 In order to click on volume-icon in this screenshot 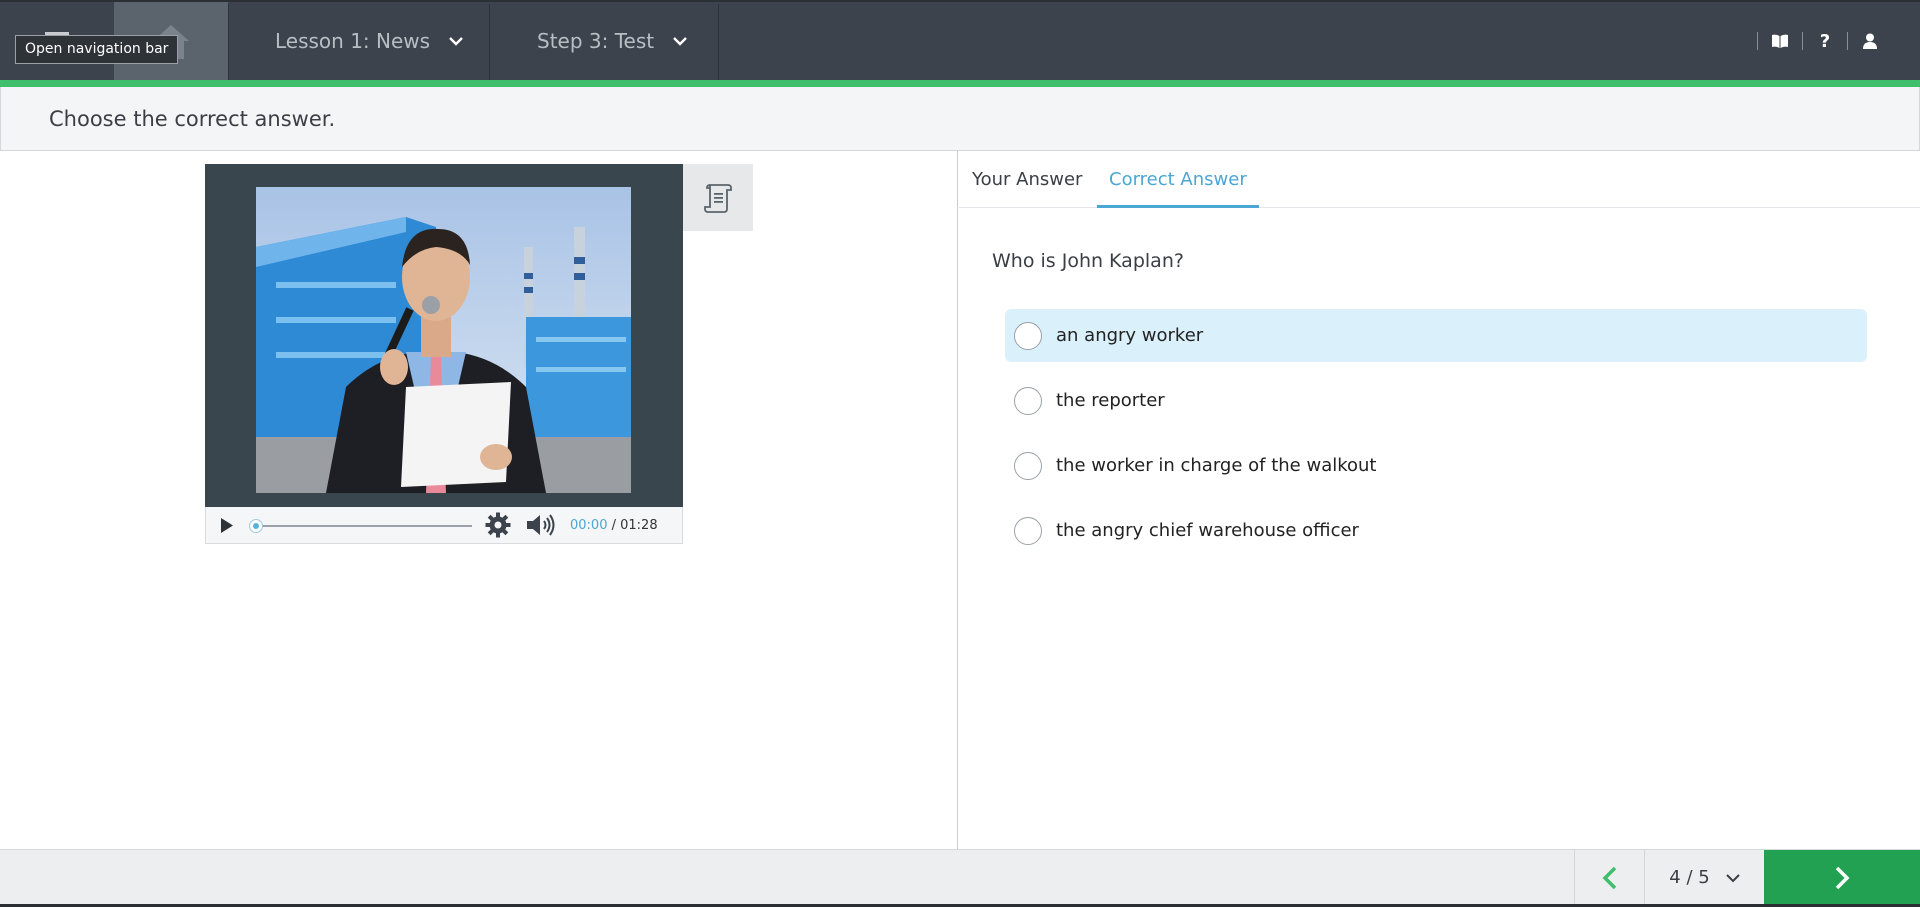, I will do `click(541, 525)`.